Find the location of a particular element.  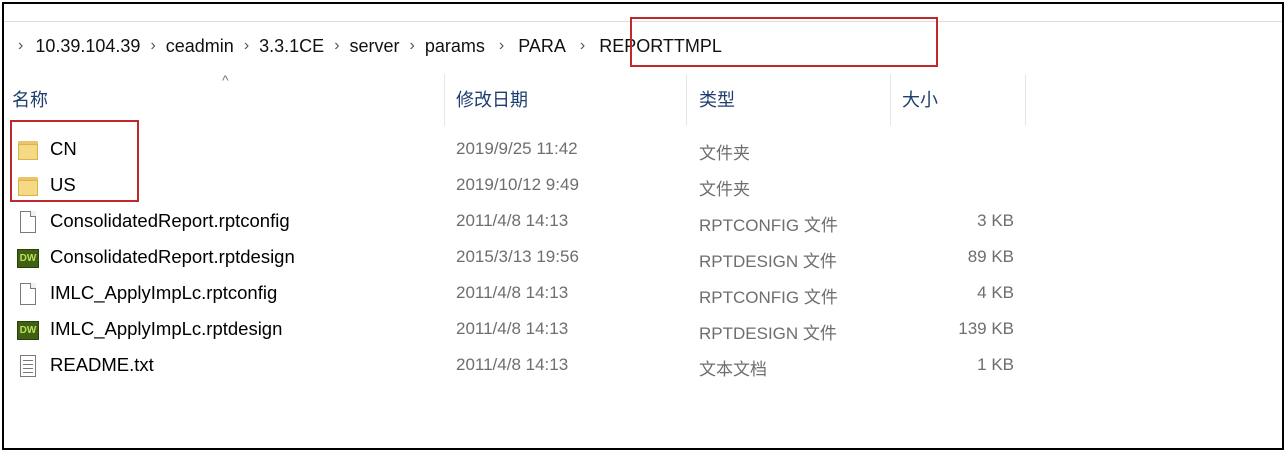

column-header-type: 类型 is located at coordinates (717, 99).